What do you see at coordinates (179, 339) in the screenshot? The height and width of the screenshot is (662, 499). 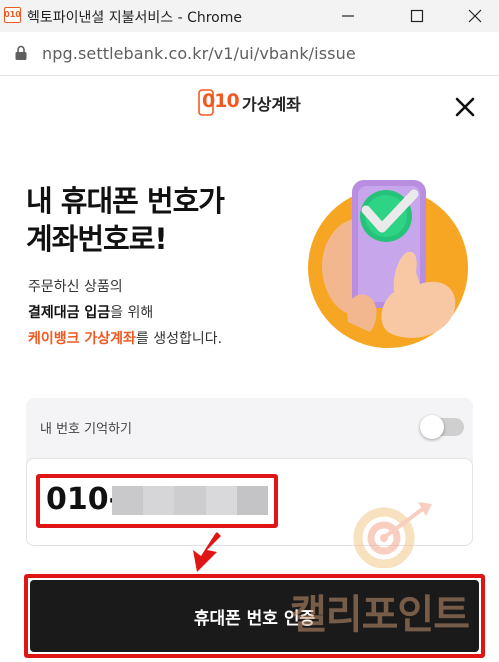 I see `desc-line3-rest: 를 생성합니다.` at bounding box center [179, 339].